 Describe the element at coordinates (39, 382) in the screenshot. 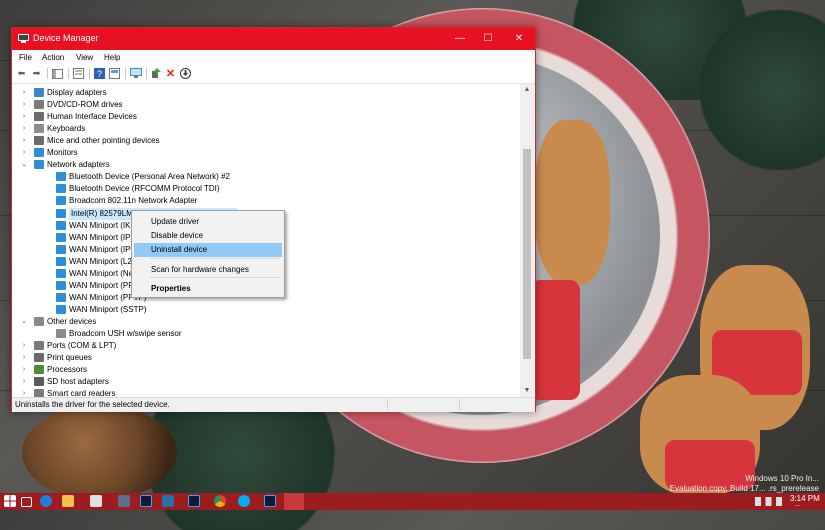

I see `sd-adapter-icon` at that location.